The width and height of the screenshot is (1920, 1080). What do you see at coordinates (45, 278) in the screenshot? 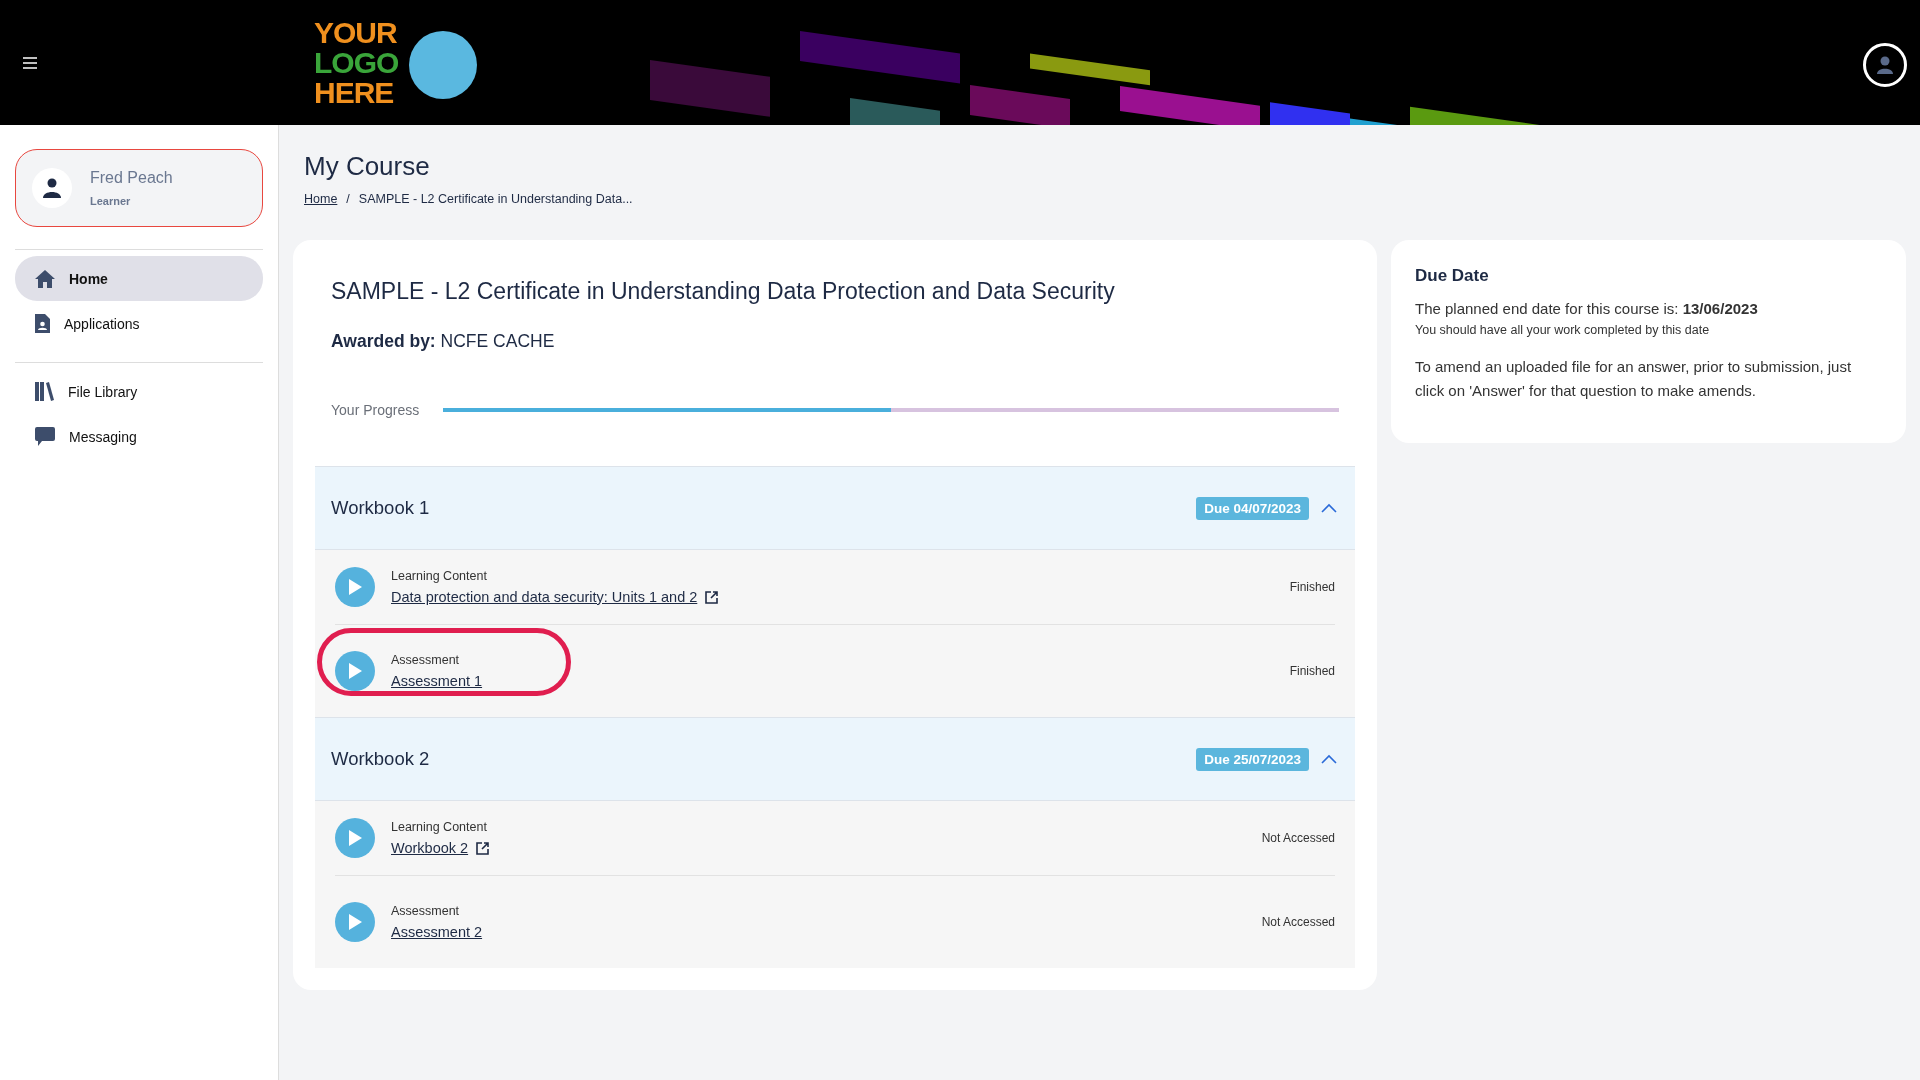
I see `home-icon` at bounding box center [45, 278].